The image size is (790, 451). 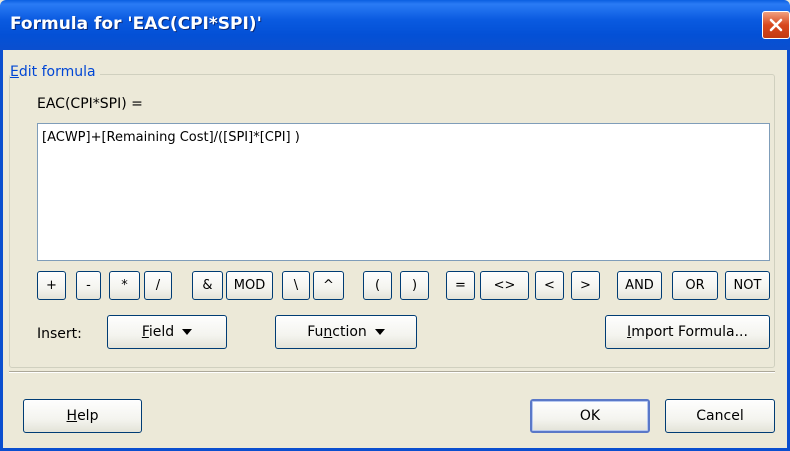 What do you see at coordinates (207, 285) in the screenshot?
I see `operator-concat-button: &` at bounding box center [207, 285].